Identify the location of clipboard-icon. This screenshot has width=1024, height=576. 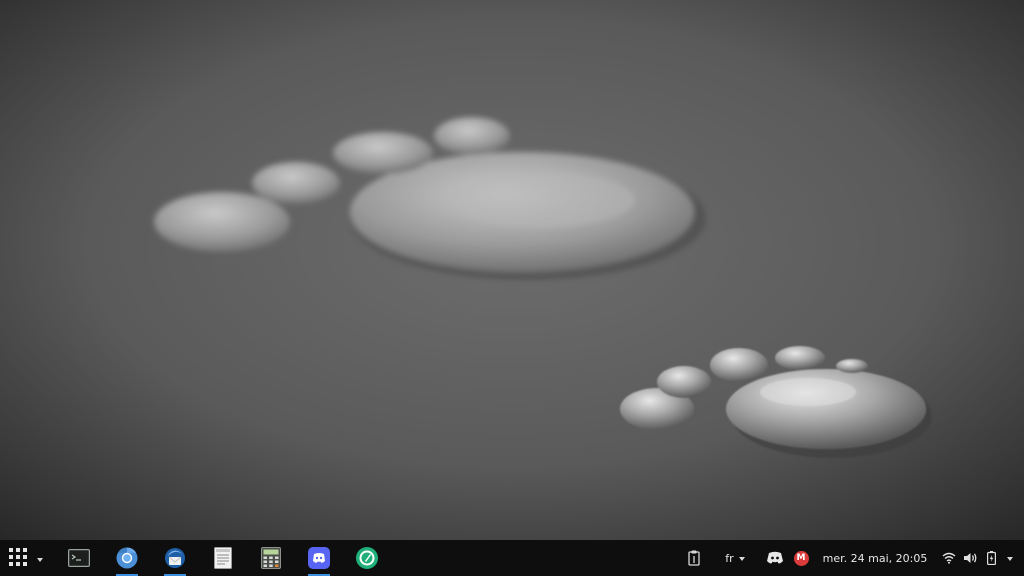
(694, 558).